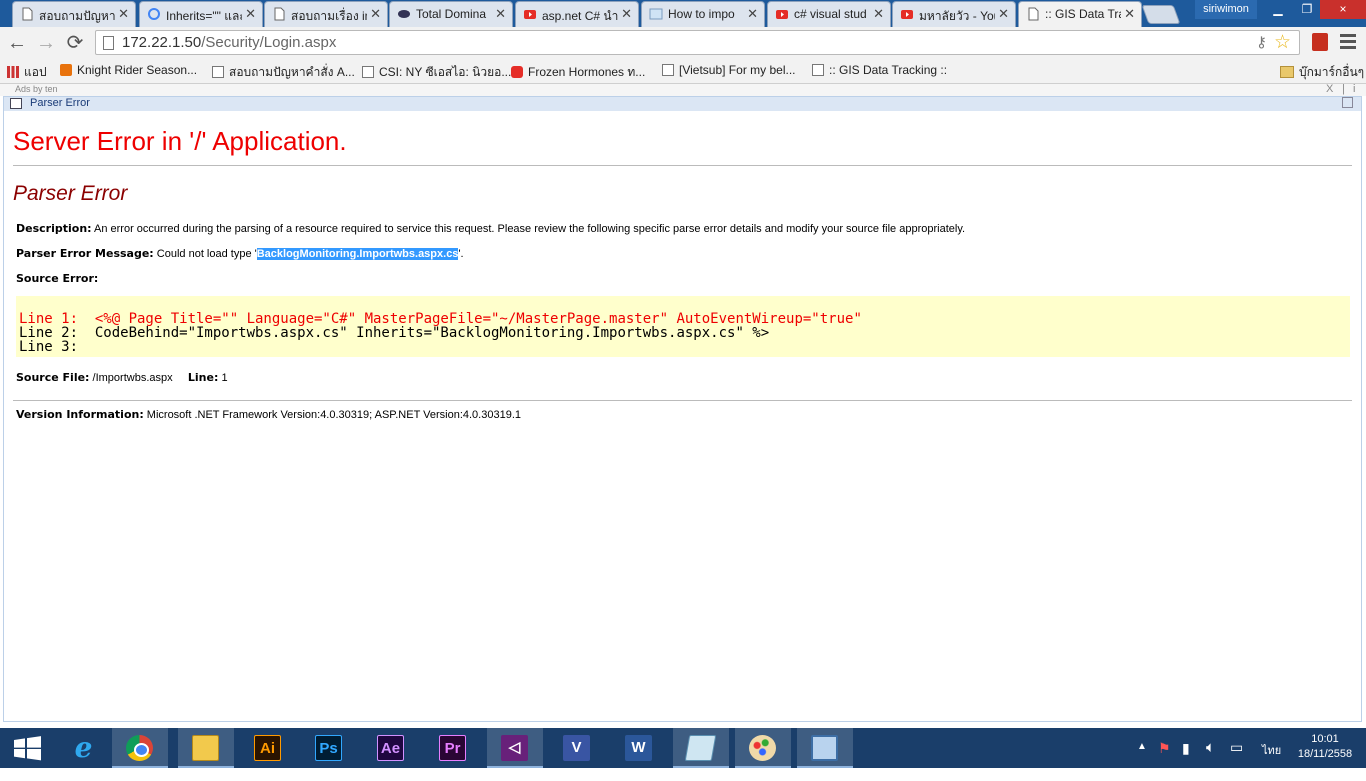  What do you see at coordinates (1354, 89) in the screenshot?
I see `ads-info-button: i` at bounding box center [1354, 89].